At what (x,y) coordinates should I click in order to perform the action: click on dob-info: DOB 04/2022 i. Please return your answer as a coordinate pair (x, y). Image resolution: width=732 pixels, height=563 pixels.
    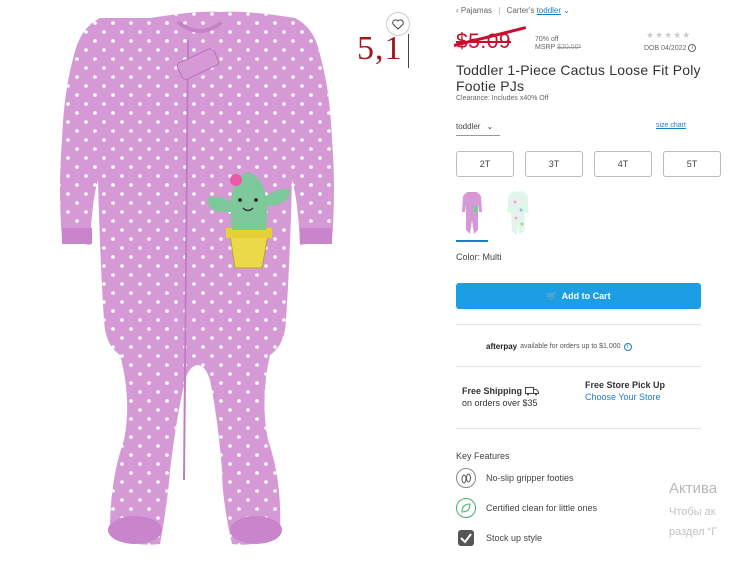
    Looking at the image, I should click on (670, 48).